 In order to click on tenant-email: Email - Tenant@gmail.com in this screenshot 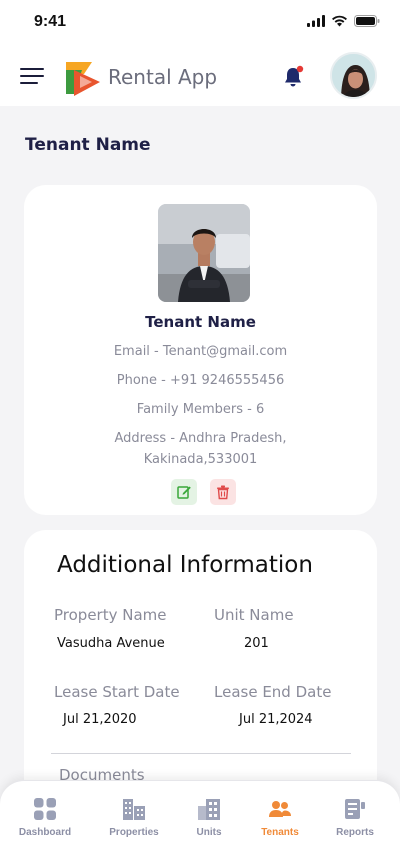, I will do `click(200, 351)`.